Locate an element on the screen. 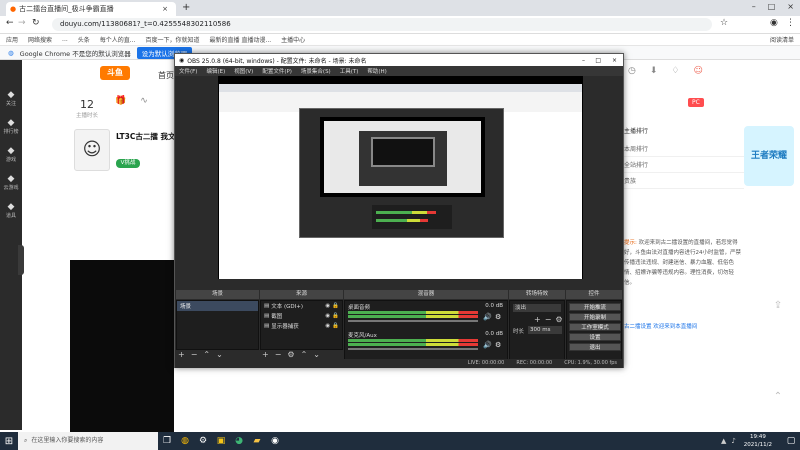 Image resolution: width=800 pixels, height=450 pixels. chrome-taskbar-icon: ◍ is located at coordinates (185, 441).